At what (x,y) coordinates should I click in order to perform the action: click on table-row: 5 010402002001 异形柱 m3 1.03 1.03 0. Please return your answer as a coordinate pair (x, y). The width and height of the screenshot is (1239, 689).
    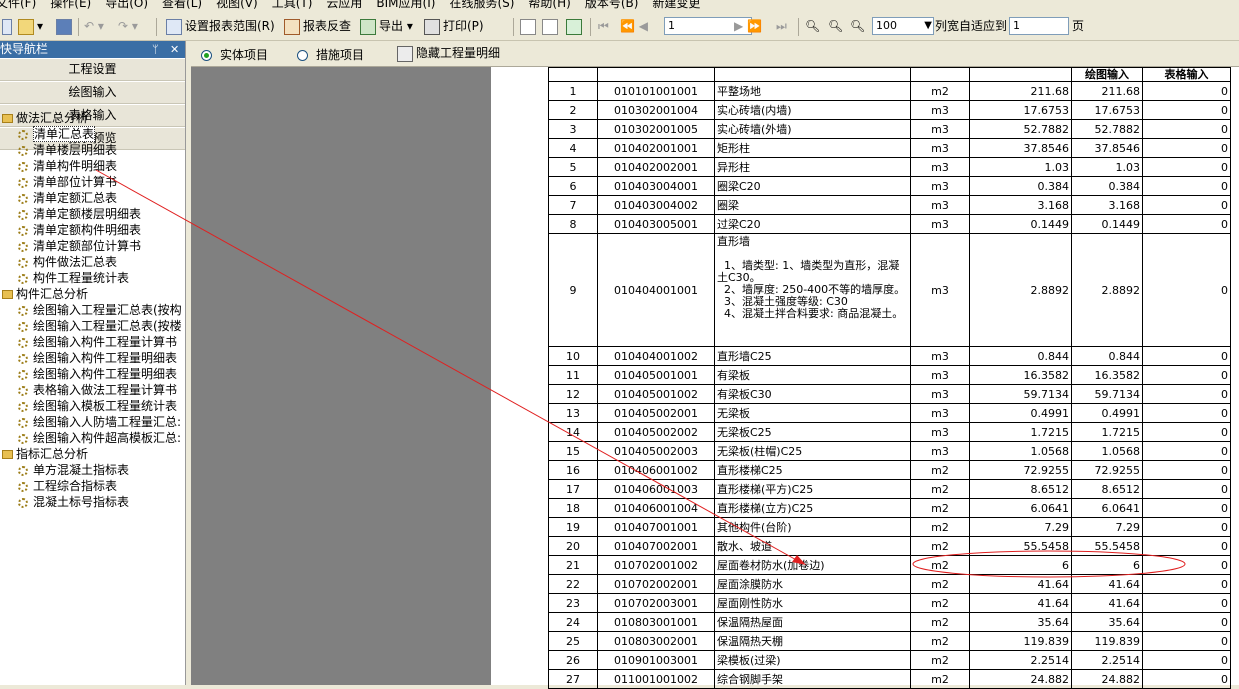
    Looking at the image, I should click on (889, 167).